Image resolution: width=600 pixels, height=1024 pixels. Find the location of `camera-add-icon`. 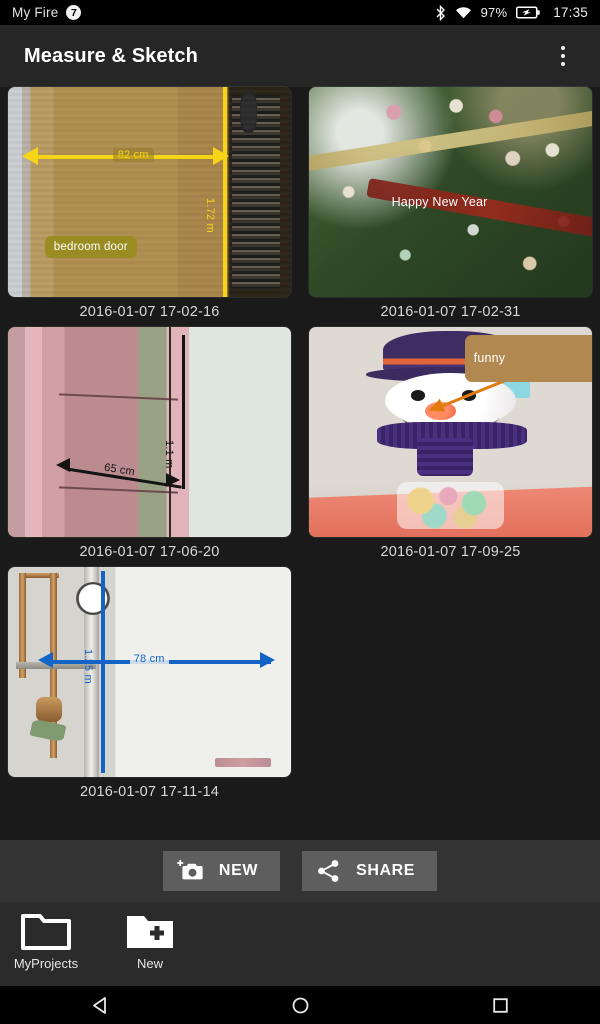

camera-add-icon is located at coordinates (190, 870).